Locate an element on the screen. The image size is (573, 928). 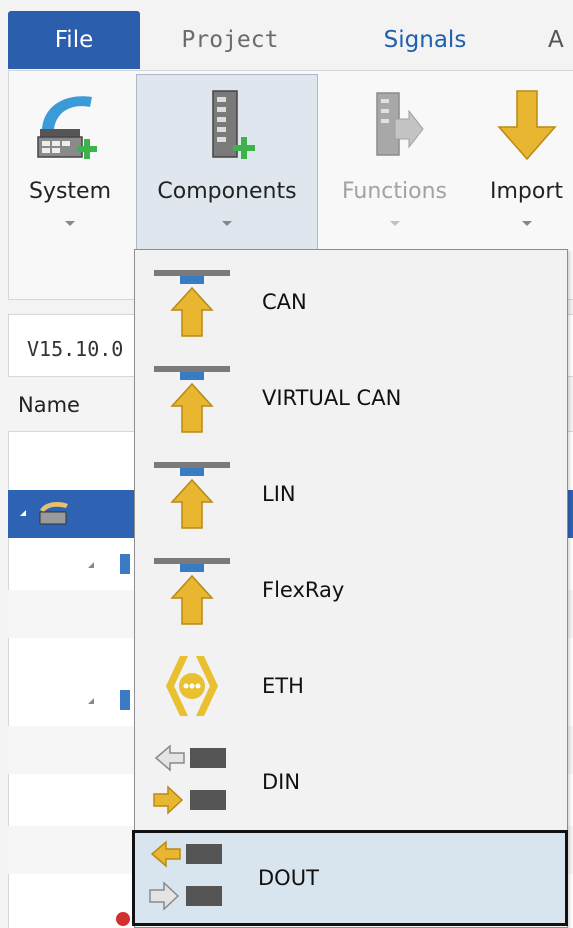
functions-button: Functions is located at coordinates (394, 161).